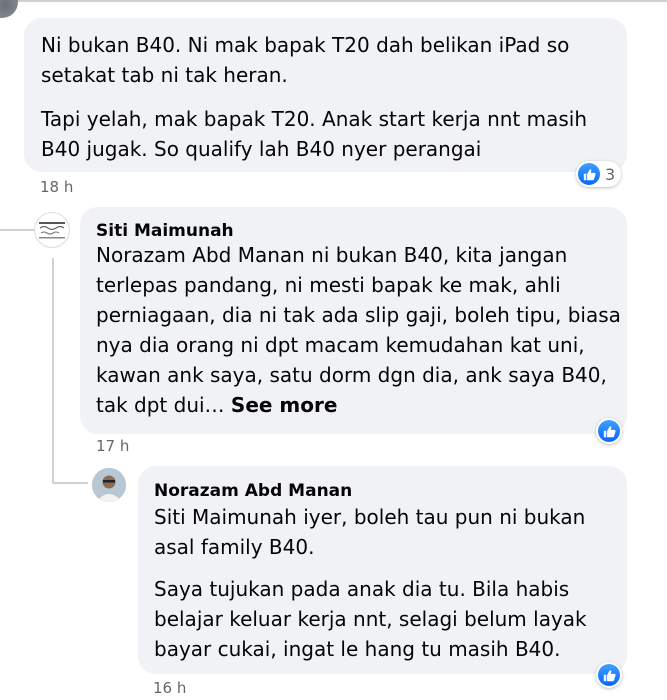  Describe the element at coordinates (169, 688) in the screenshot. I see `comment-timestamp: 16 h` at that location.